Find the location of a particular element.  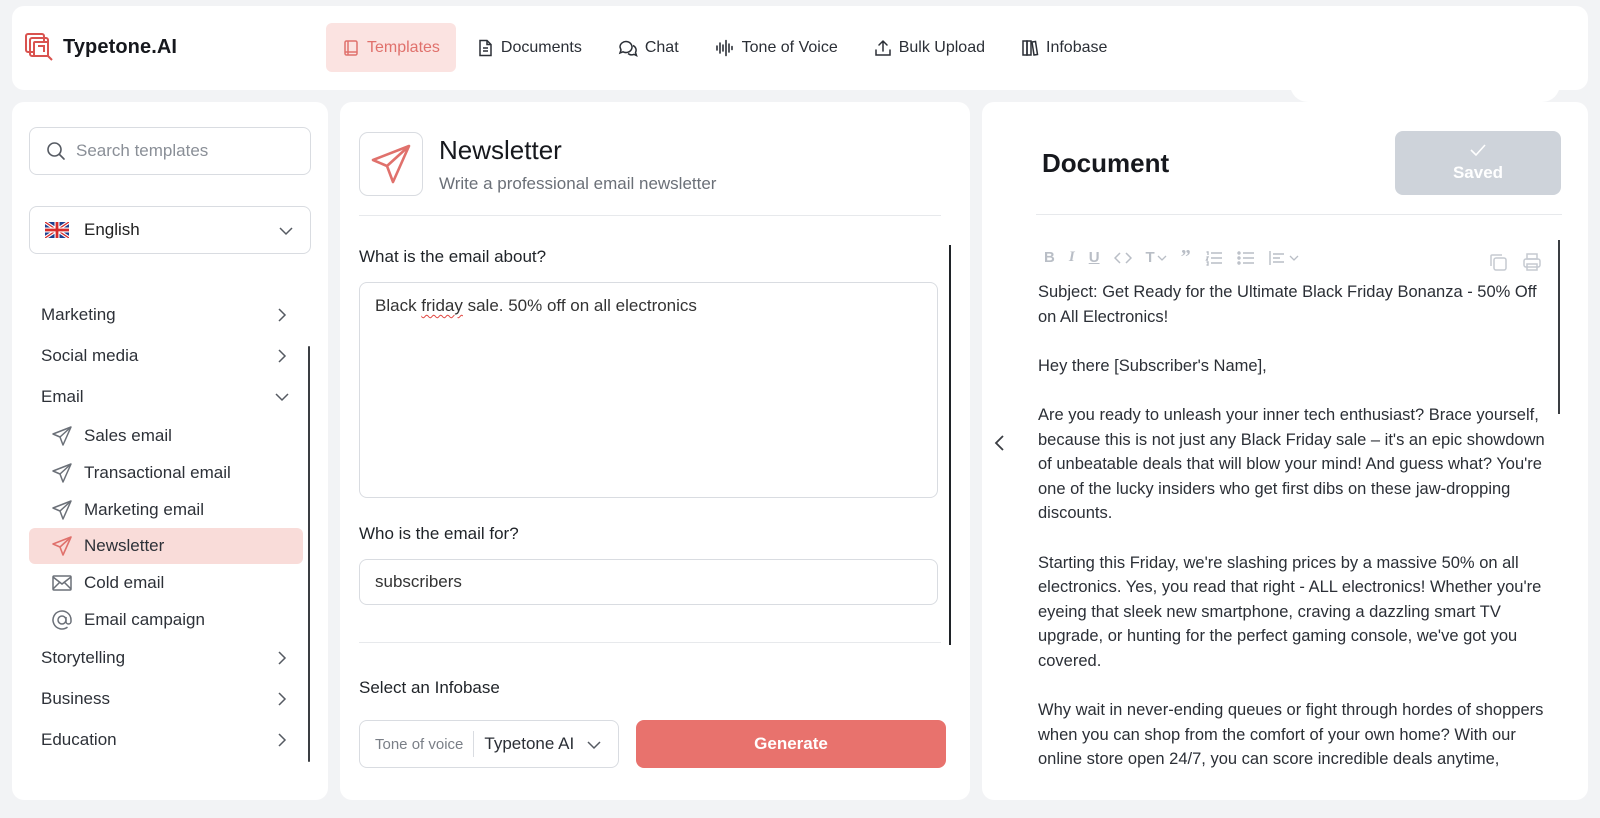

search-input is located at coordinates (186, 151).